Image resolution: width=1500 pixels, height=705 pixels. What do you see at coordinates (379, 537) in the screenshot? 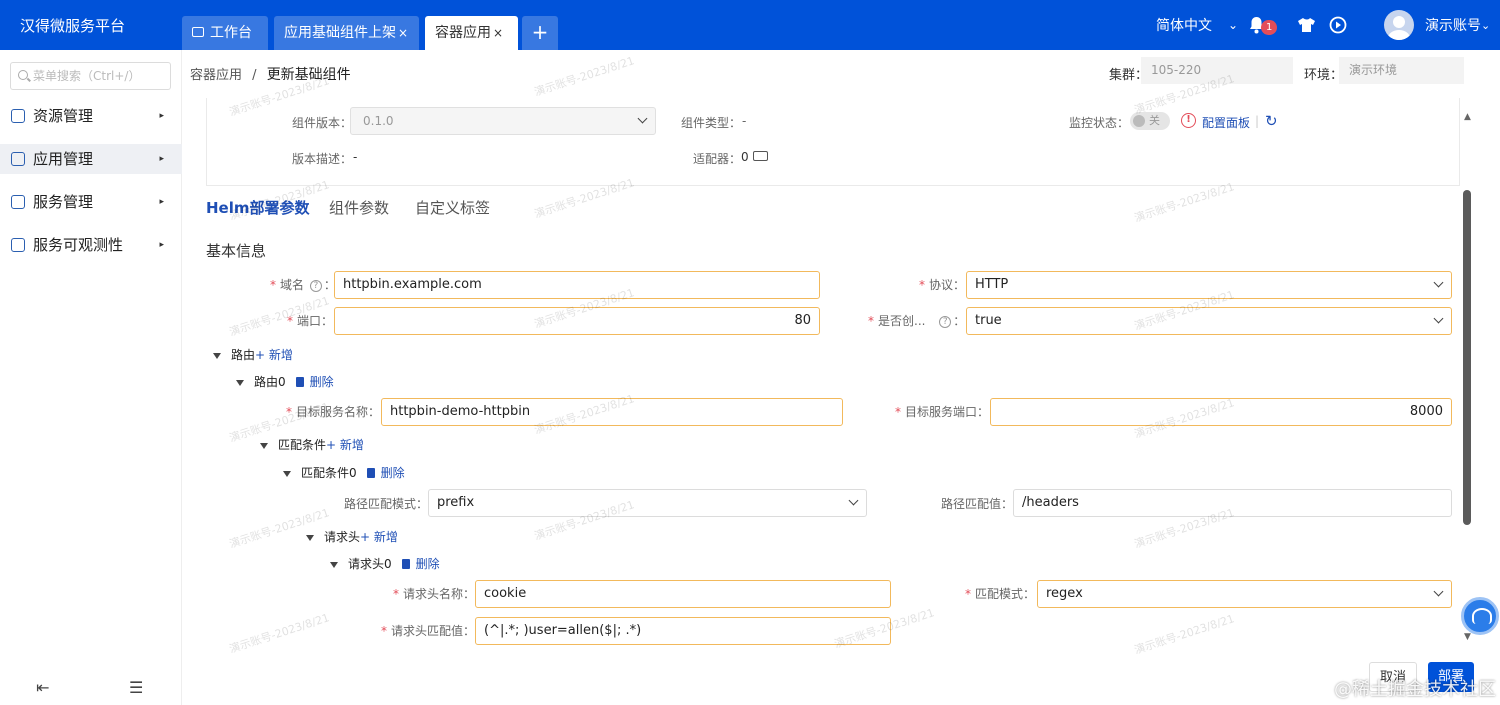
I see `add-header-button: + 新增` at bounding box center [379, 537].